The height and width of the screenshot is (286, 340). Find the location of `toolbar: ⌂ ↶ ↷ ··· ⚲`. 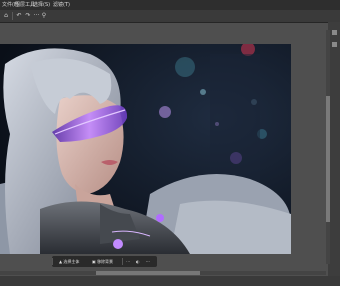

toolbar: ⌂ ↶ ↷ ··· ⚲ is located at coordinates (170, 16).